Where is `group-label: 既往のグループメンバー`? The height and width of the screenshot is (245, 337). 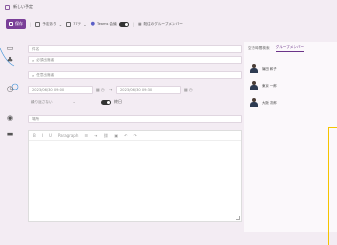 group-label: 既往のグループメンバー is located at coordinates (163, 23).